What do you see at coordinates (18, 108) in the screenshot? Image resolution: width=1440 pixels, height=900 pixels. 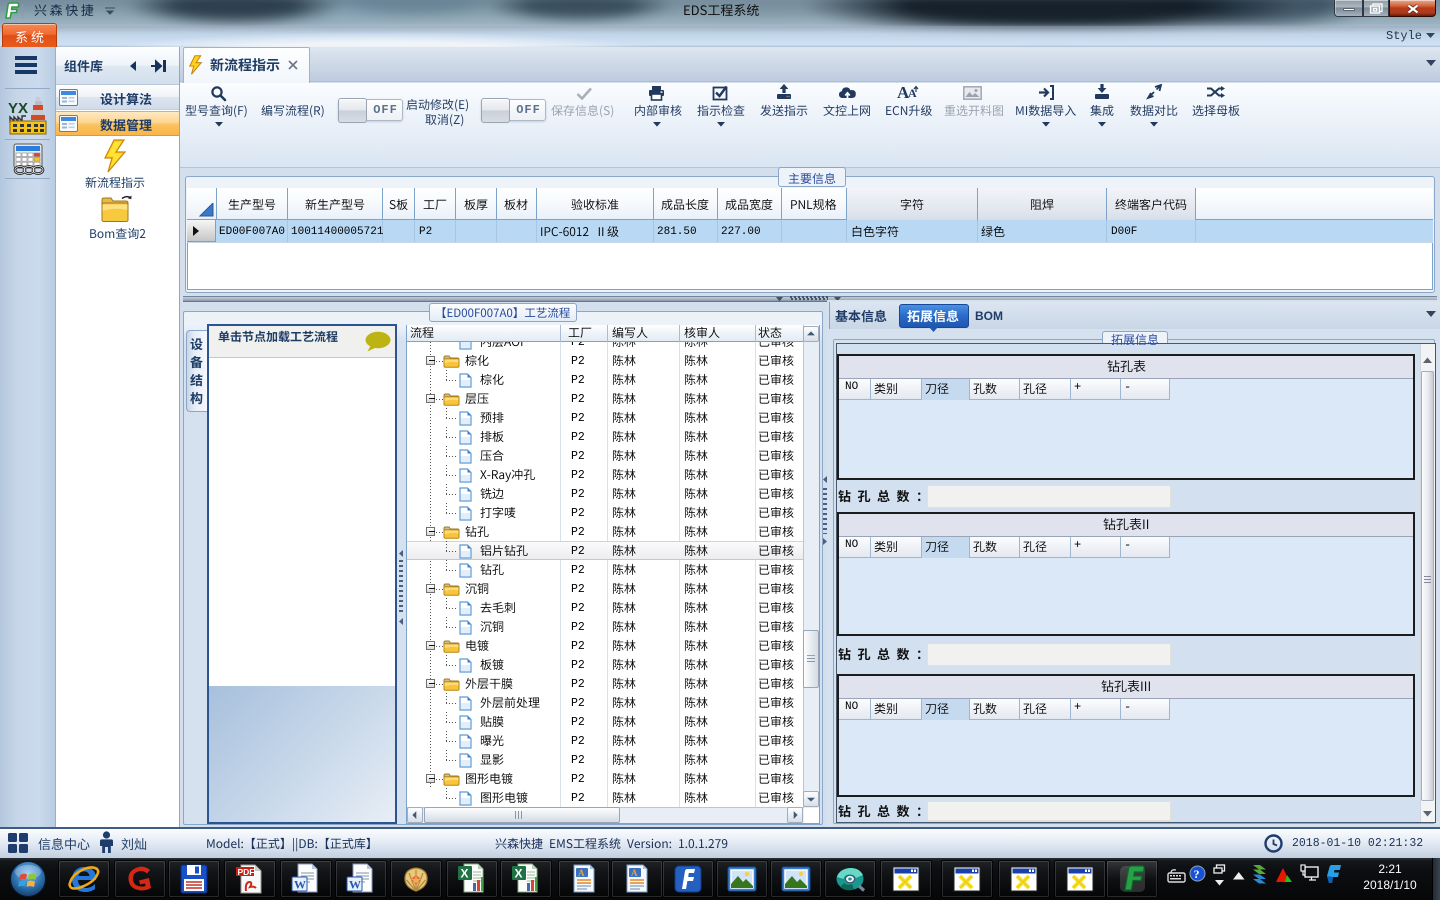 I see `svg-text: YX` at bounding box center [18, 108].